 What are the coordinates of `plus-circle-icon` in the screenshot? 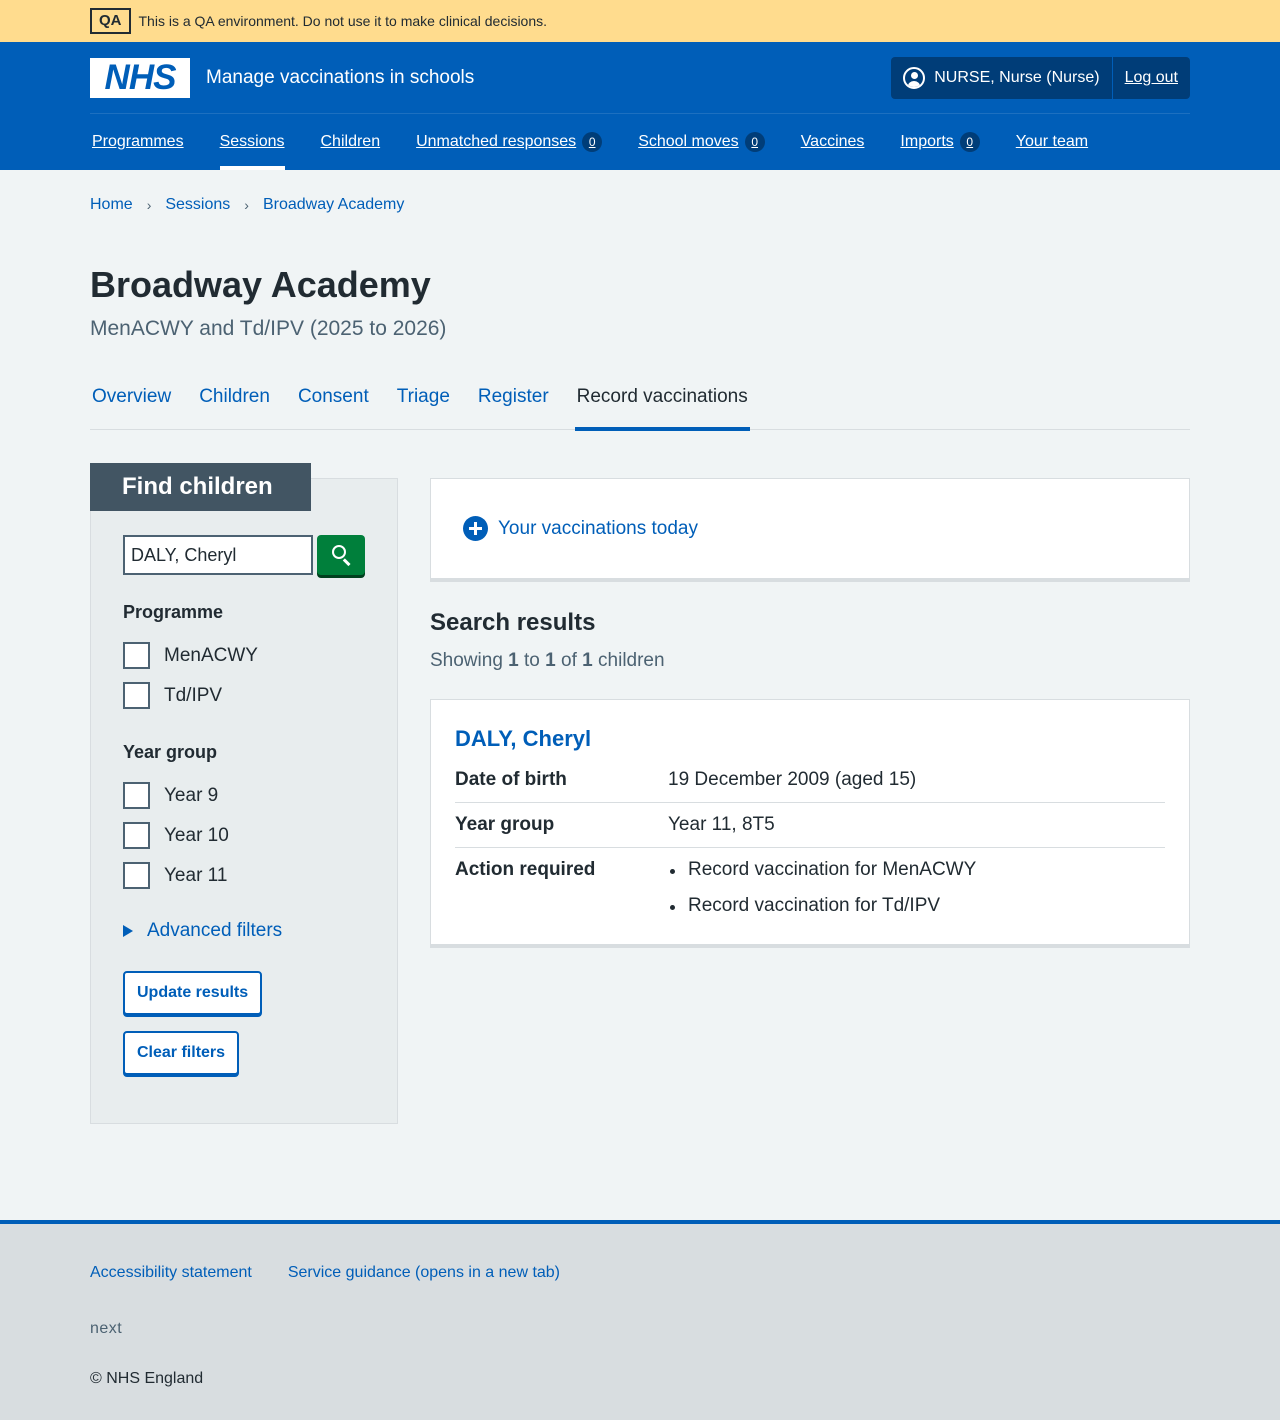 It's located at (475, 528).